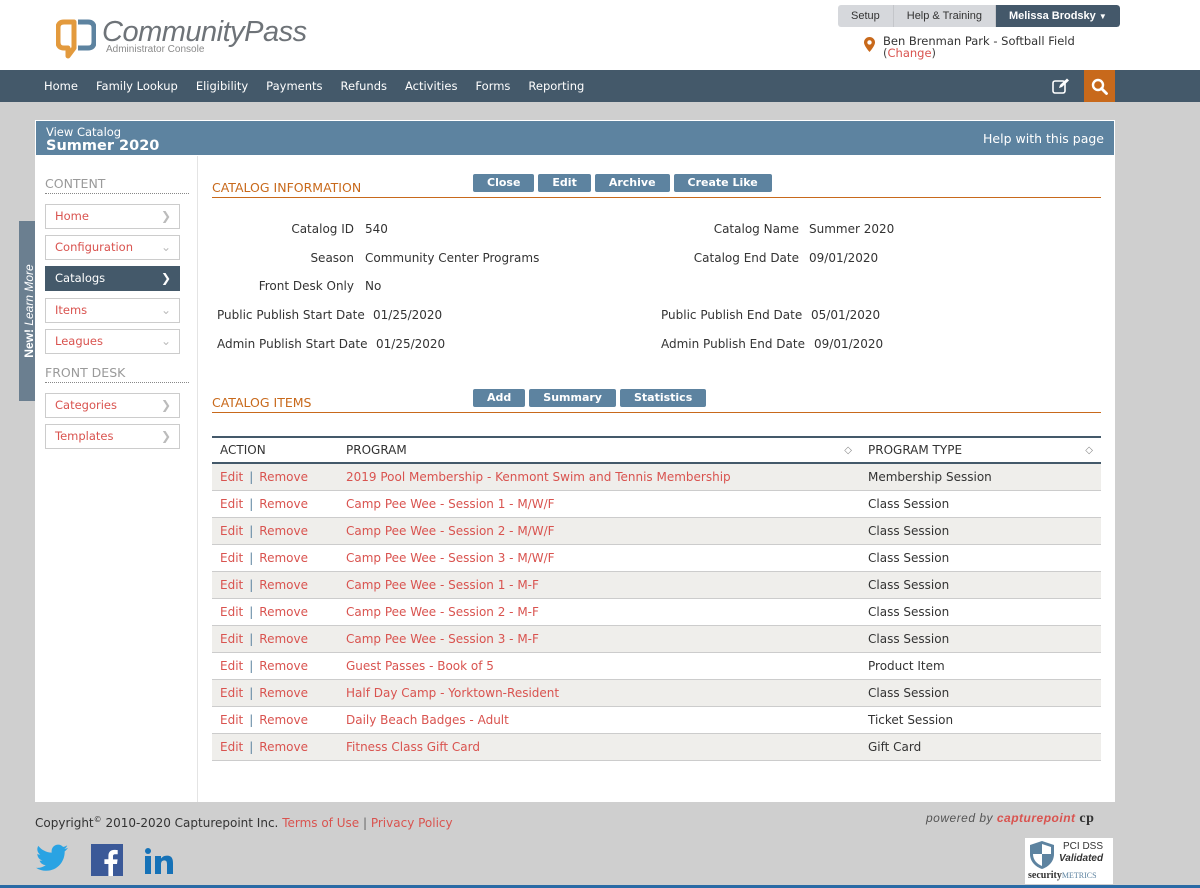 Image resolution: width=1200 pixels, height=888 pixels. What do you see at coordinates (79, 341) in the screenshot?
I see `sidebar-item-label: Leagues` at bounding box center [79, 341].